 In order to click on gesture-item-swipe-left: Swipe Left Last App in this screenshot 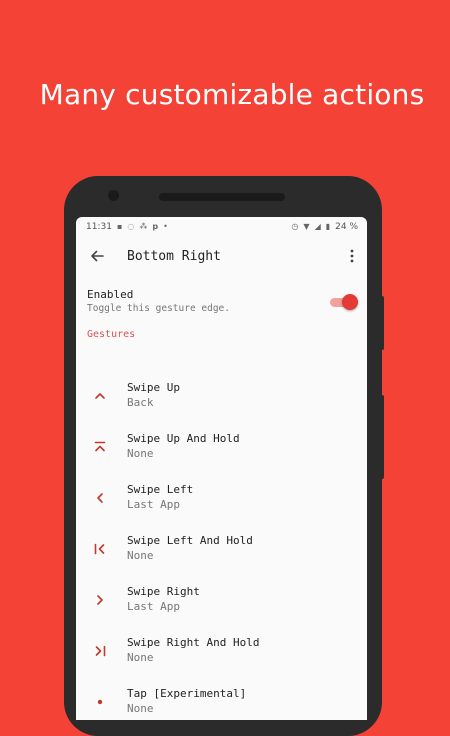, I will do `click(221, 501)`.